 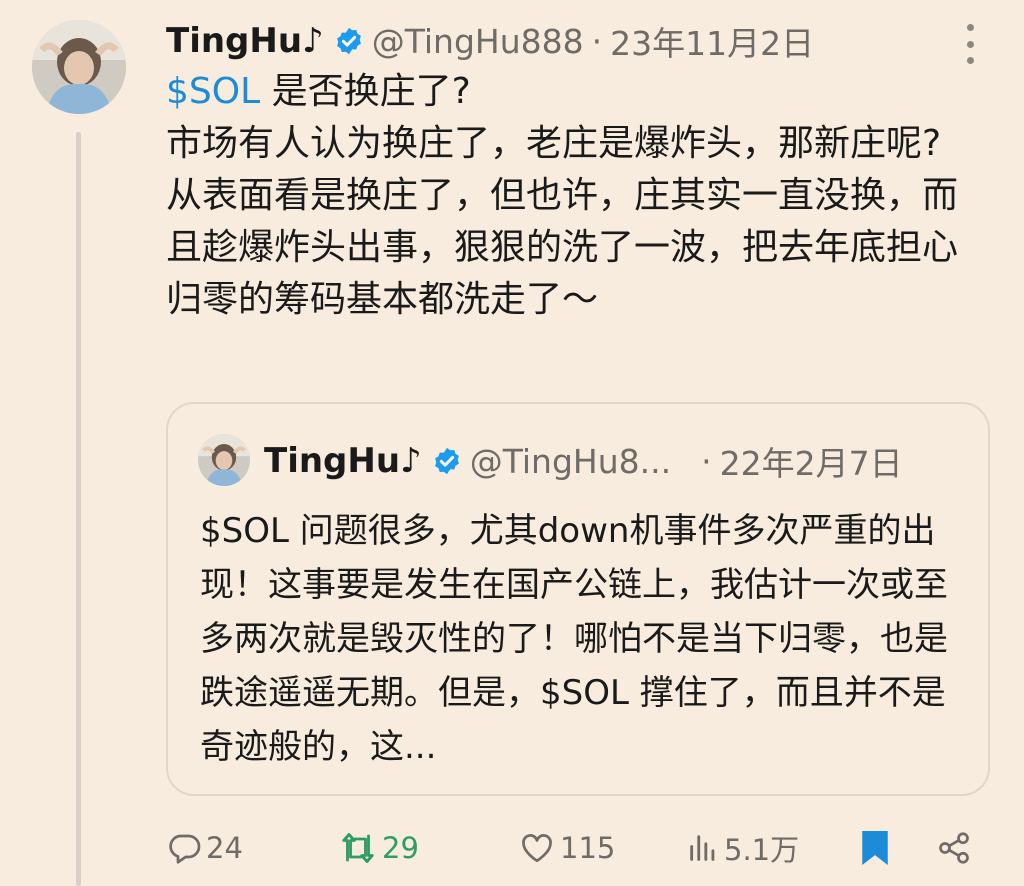 I want to click on reply-button: 24, so click(x=204, y=848).